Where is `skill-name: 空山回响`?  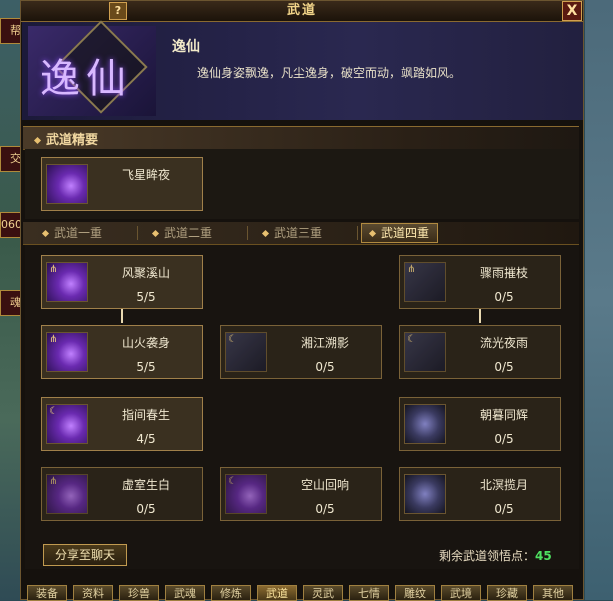 skill-name: 空山回响 is located at coordinates (324, 485).